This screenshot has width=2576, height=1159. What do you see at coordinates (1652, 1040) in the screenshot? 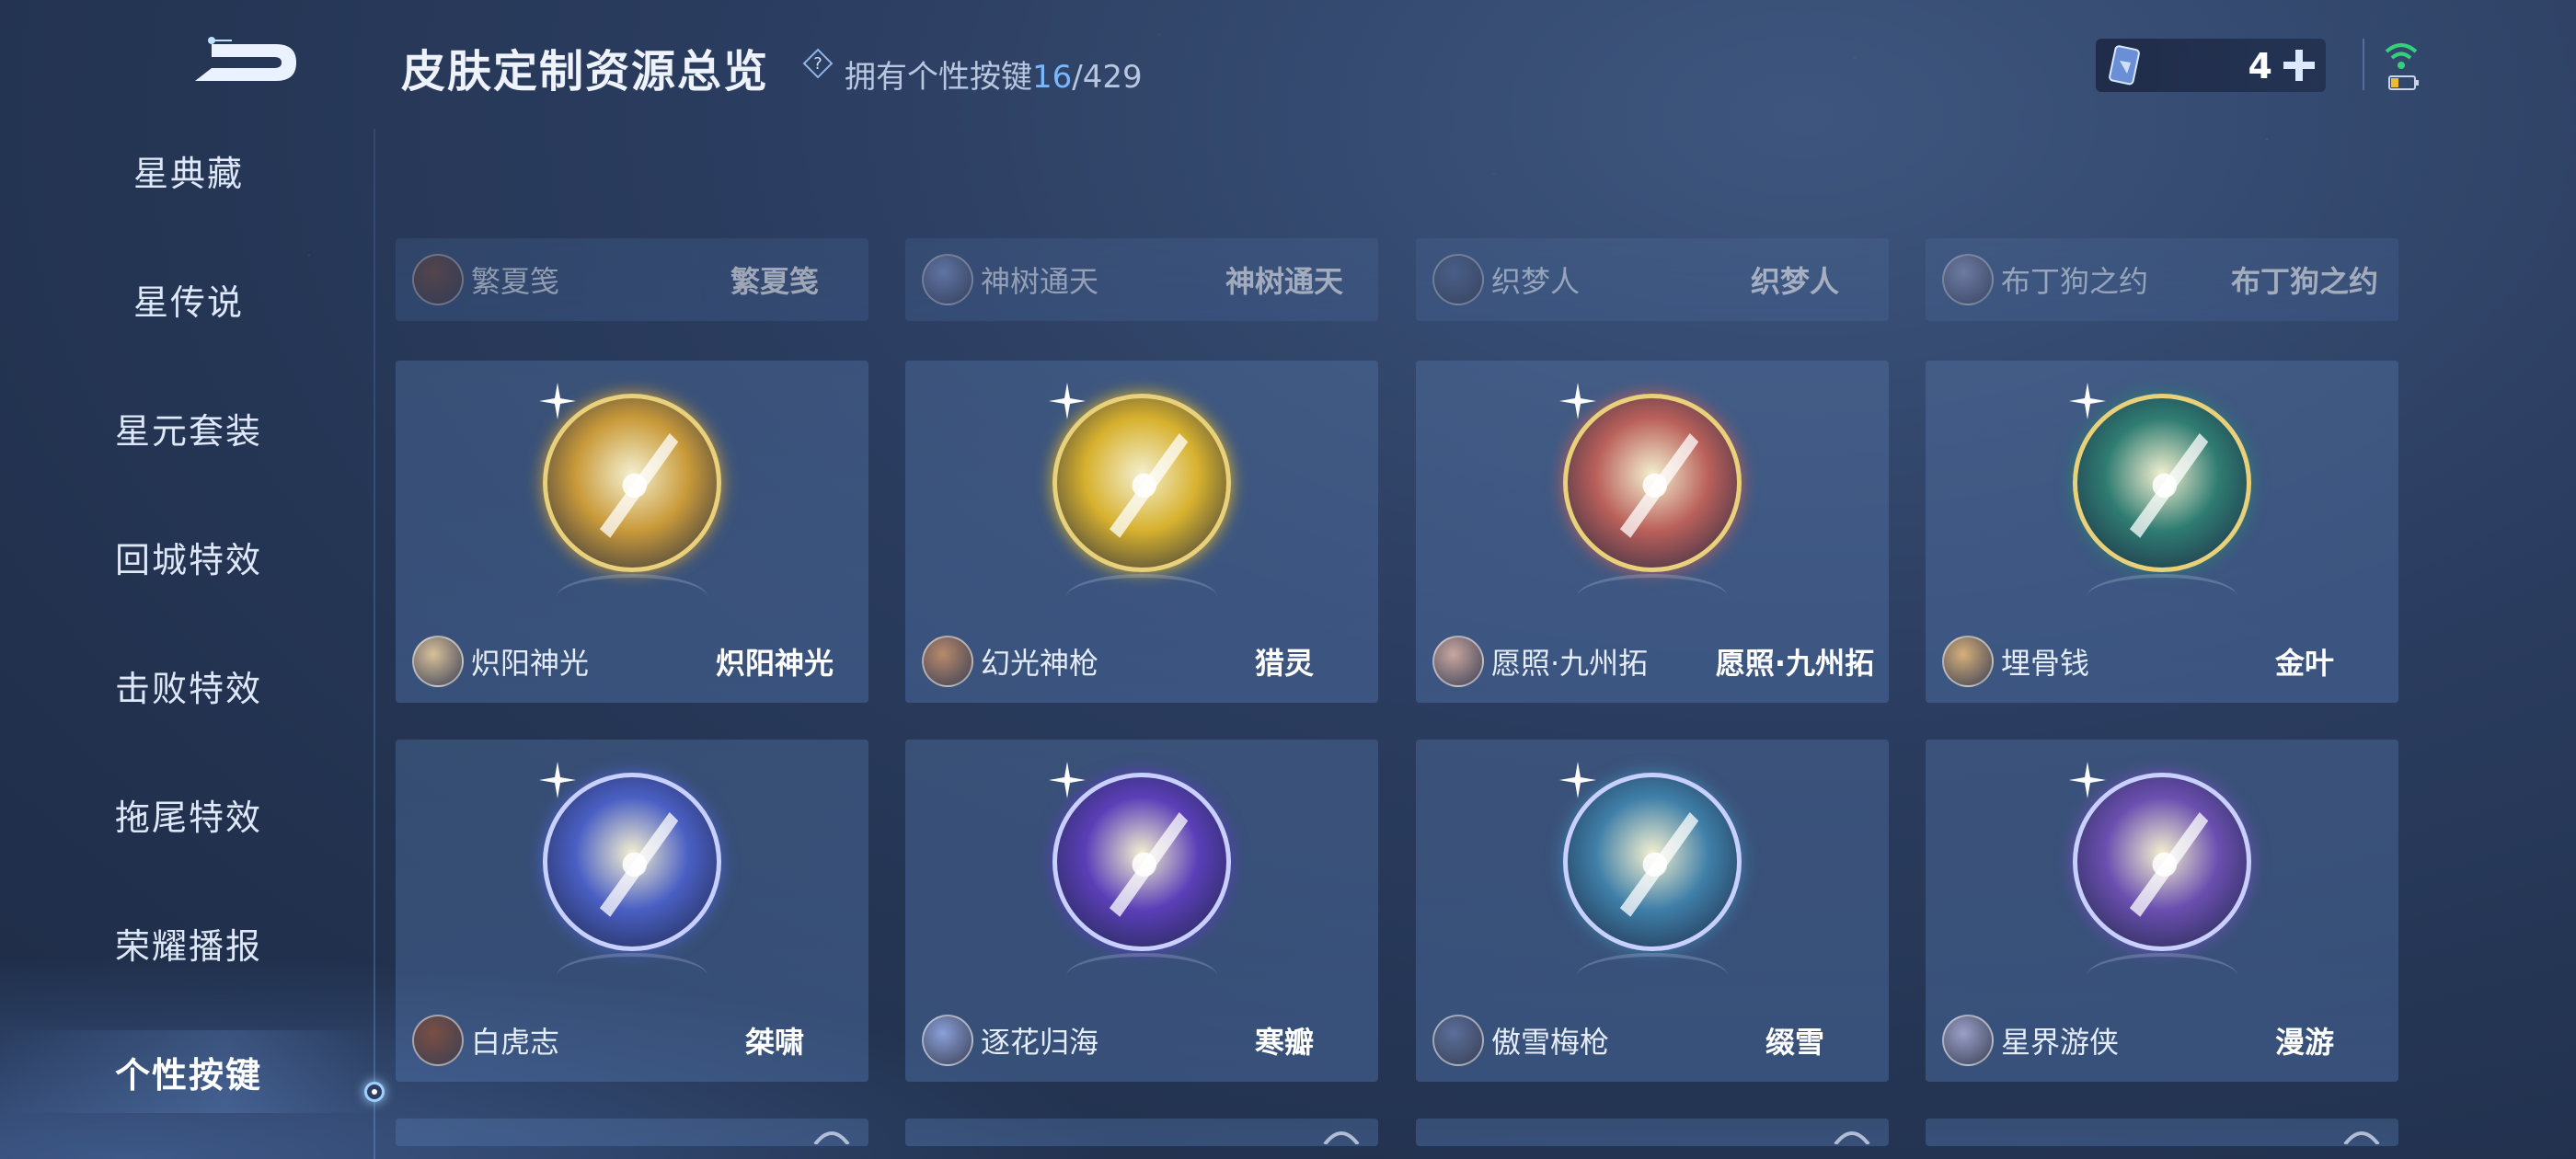
I see `card-footer: 傲雪梅枪 缀雪` at bounding box center [1652, 1040].